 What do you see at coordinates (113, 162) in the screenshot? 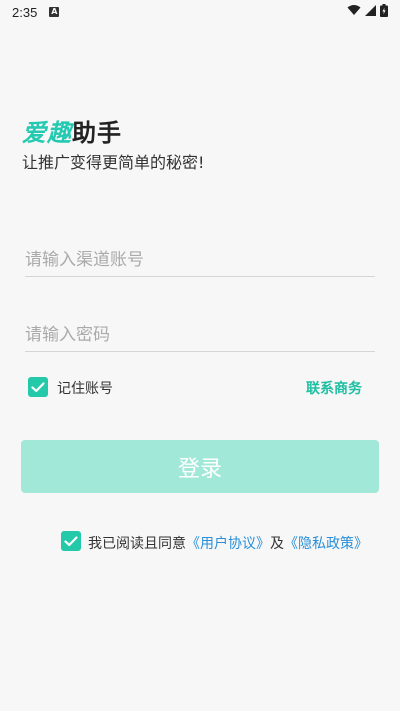
I see `app-subtitle: 让推广变得更简单的秘密!` at bounding box center [113, 162].